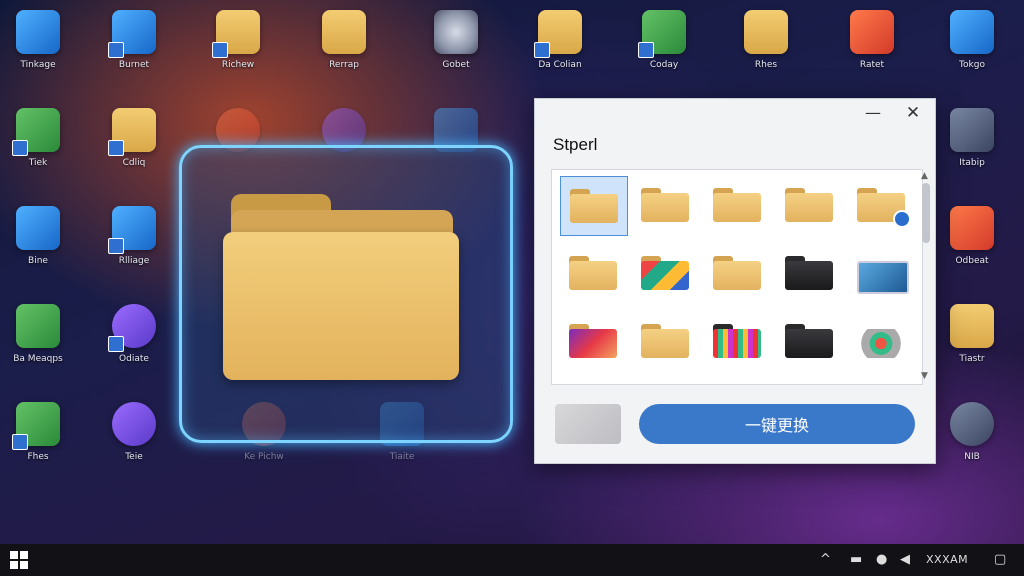  I want to click on desktop-icon: Itabip, so click(972, 148).